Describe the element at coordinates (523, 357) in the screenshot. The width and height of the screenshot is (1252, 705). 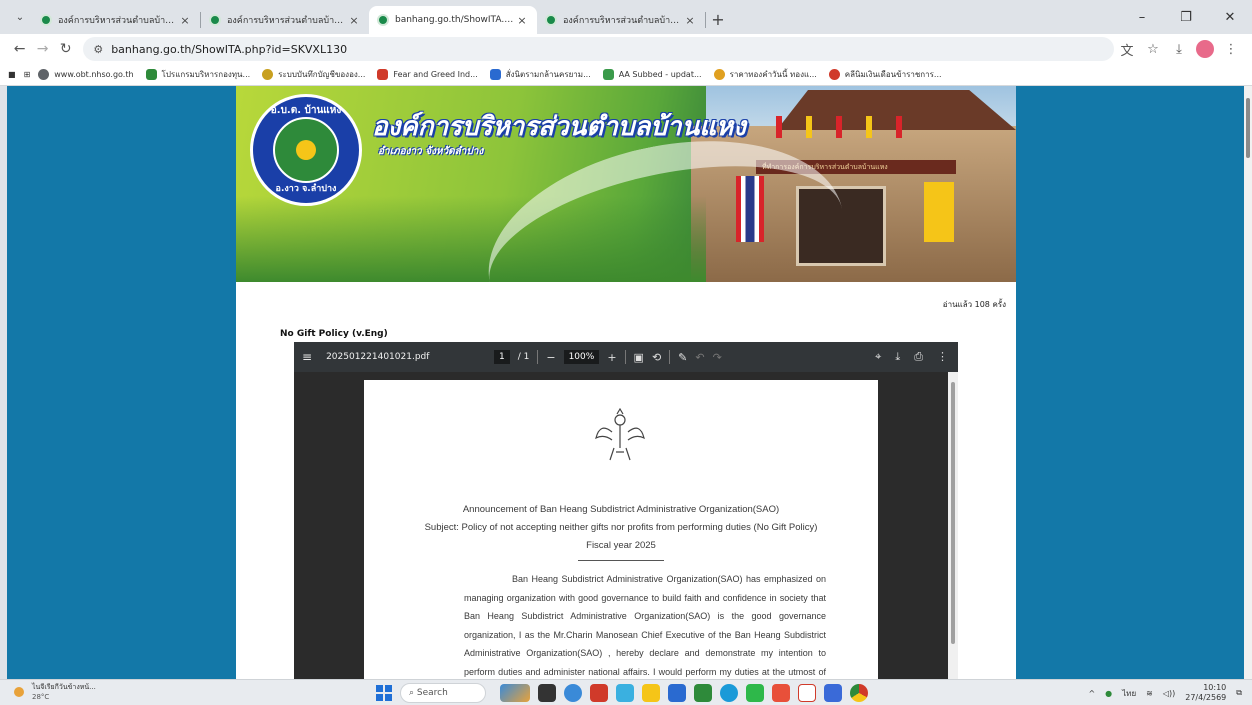
I see `page-total: / 1` at that location.